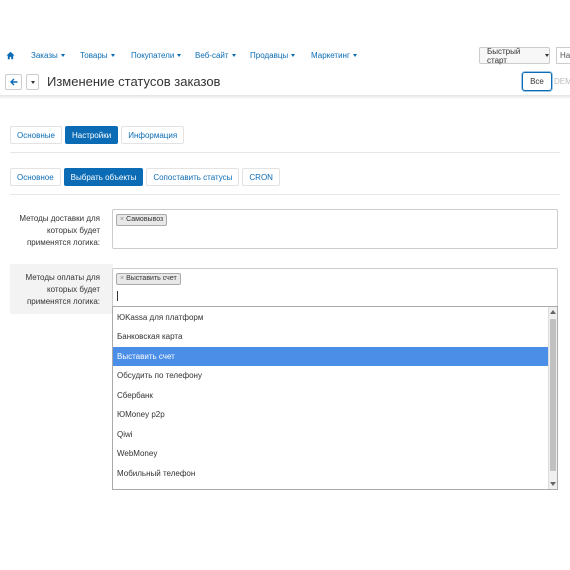  I want to click on nav-orders: Заказы, so click(48, 55).